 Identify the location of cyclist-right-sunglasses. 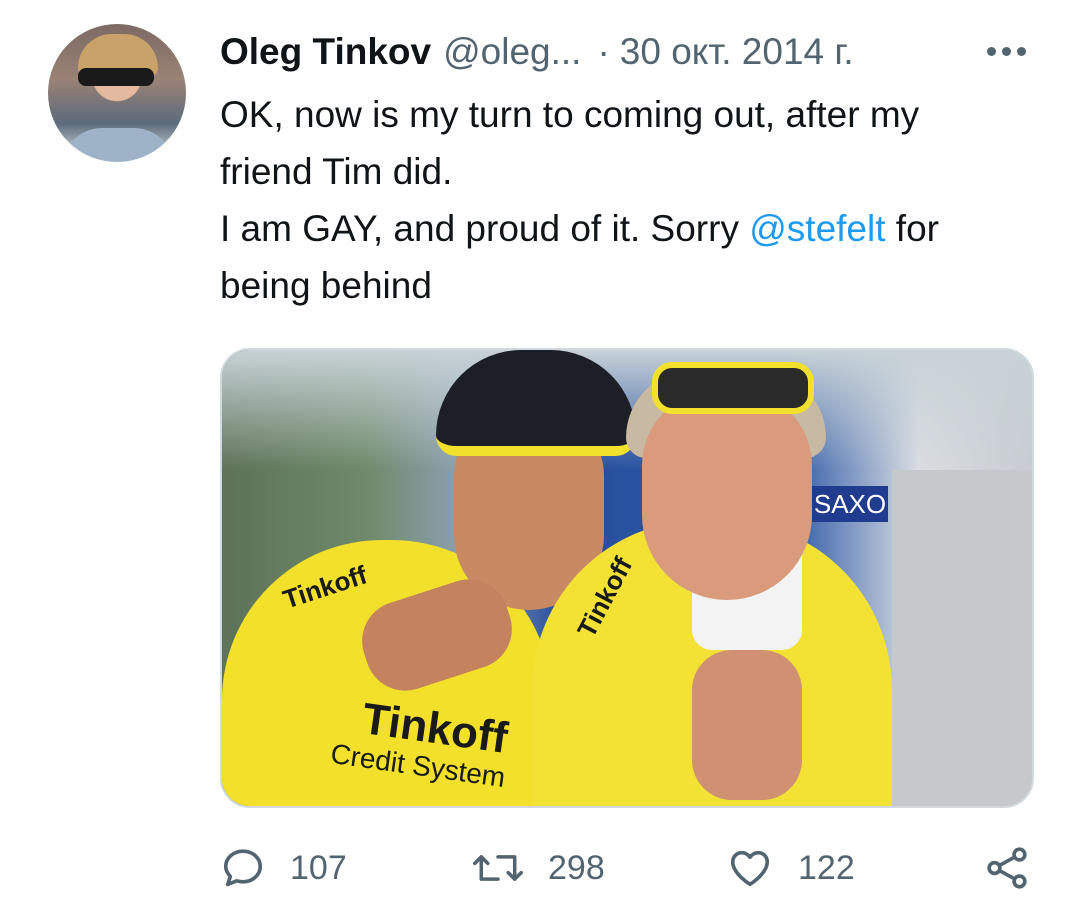
(733, 388).